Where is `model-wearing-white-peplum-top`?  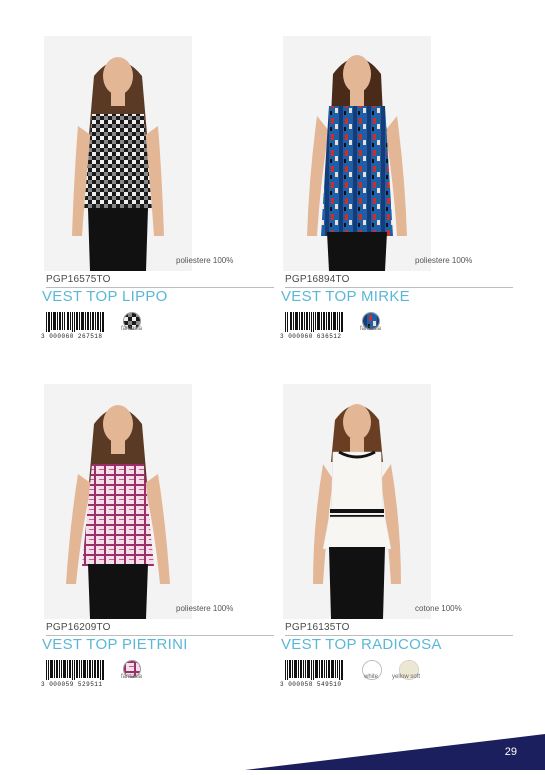 model-wearing-white-peplum-top is located at coordinates (357, 511).